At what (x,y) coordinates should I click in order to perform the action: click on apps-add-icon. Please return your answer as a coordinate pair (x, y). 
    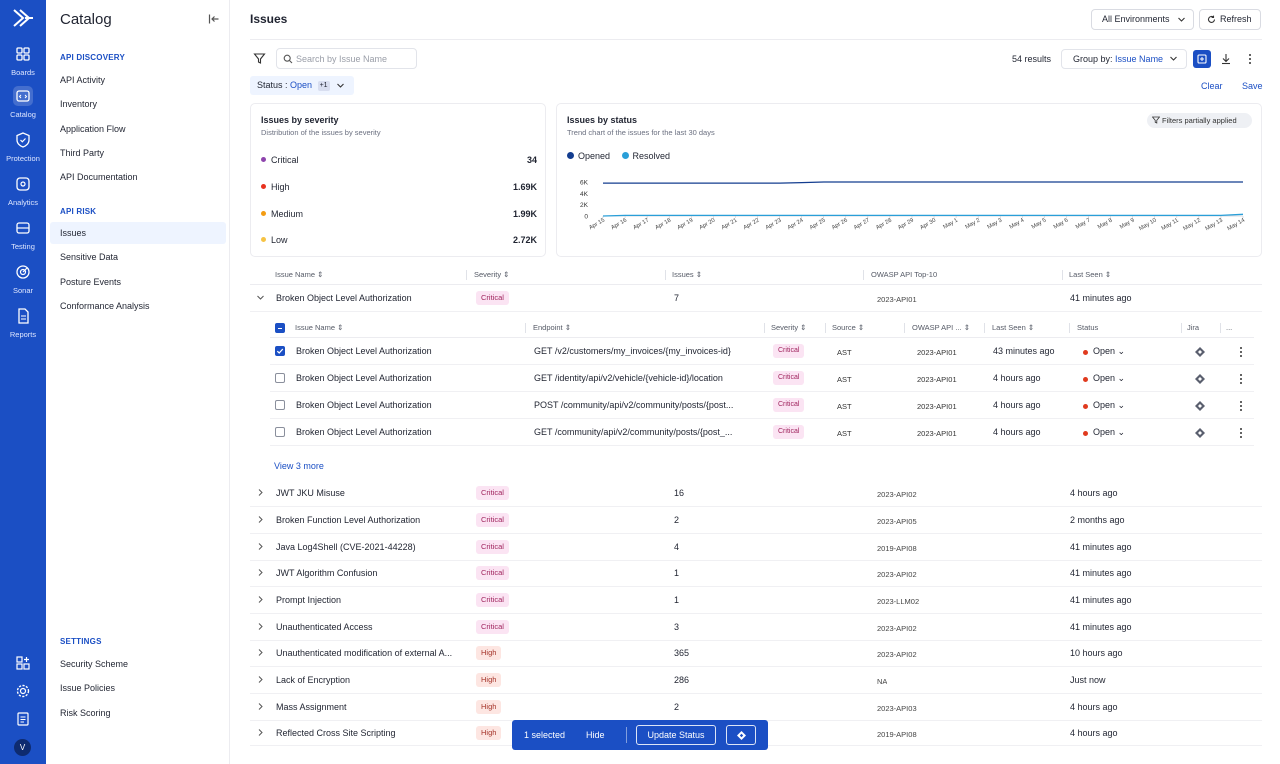
    Looking at the image, I should click on (23, 663).